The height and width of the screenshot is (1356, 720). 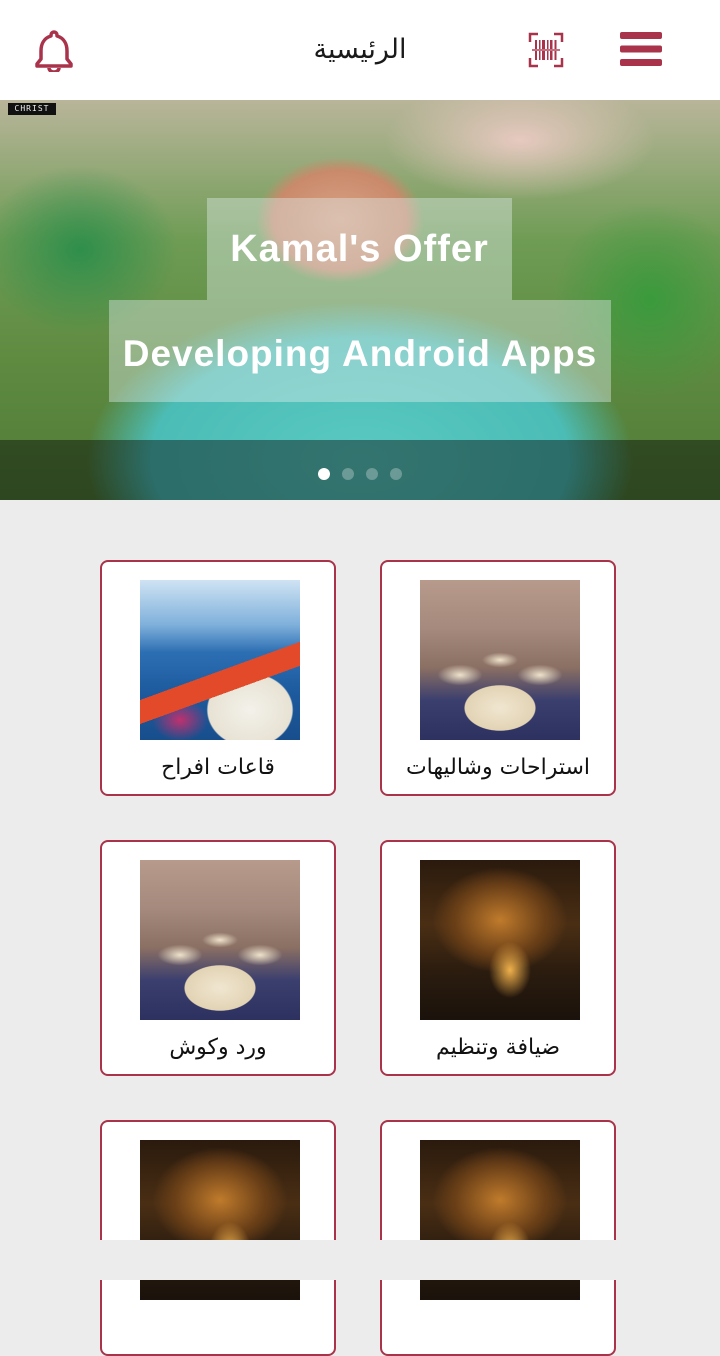 What do you see at coordinates (32, 109) in the screenshot?
I see `photo-logo-tag: CHRIST` at bounding box center [32, 109].